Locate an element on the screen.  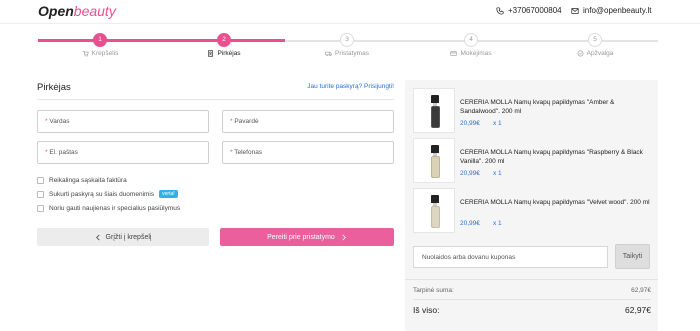
invoice-option: Reikalinga sąskaita faktūra is located at coordinates (108, 180).